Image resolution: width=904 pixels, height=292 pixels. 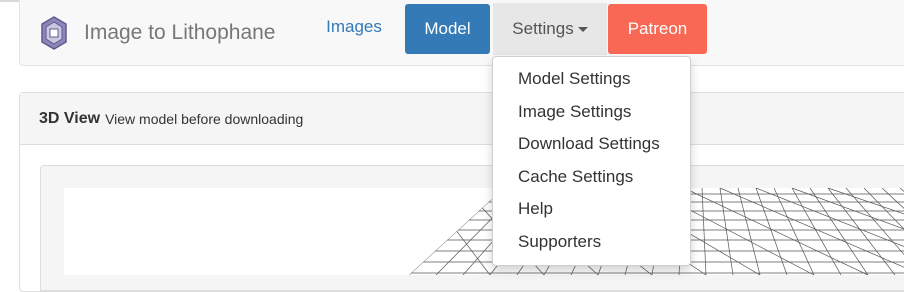 I want to click on nav-settings-dropdown: Settings, so click(x=550, y=29).